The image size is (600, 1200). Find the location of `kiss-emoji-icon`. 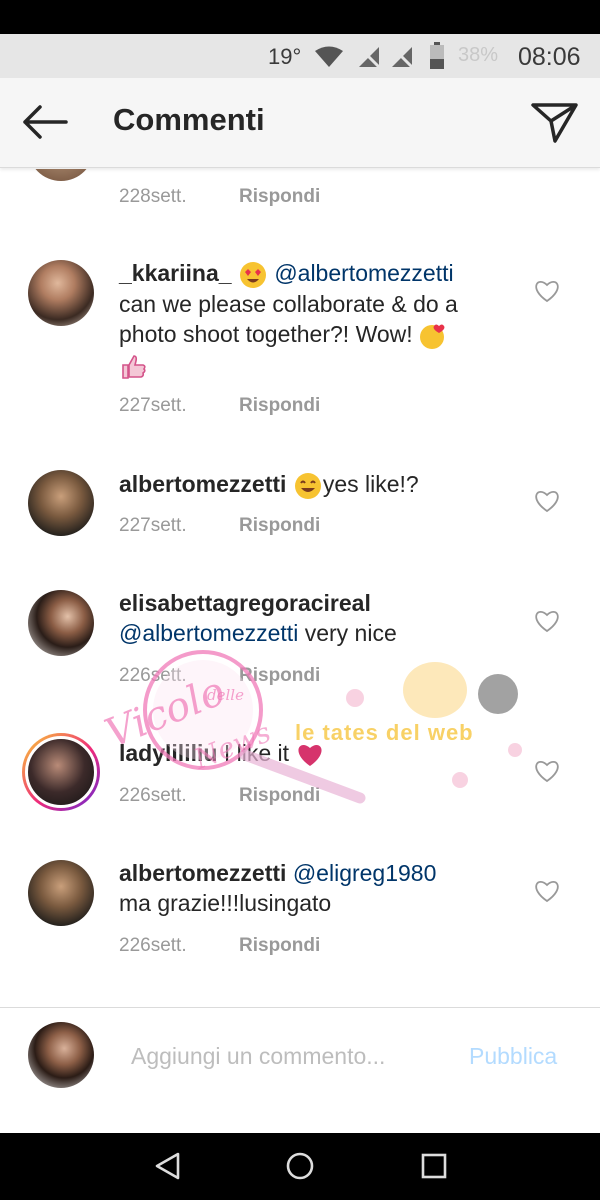

kiss-emoji-icon is located at coordinates (432, 336).